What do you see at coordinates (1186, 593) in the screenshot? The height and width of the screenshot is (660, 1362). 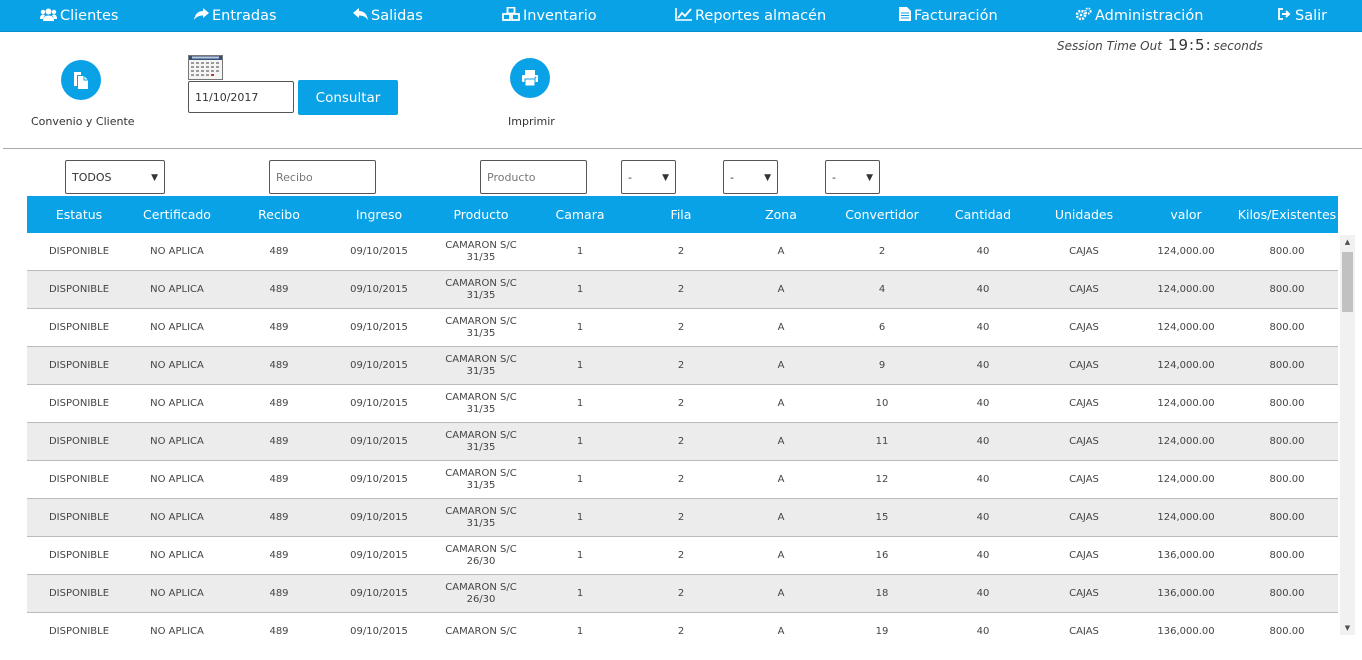 I see `cell-col-valor: 136,000.00` at bounding box center [1186, 593].